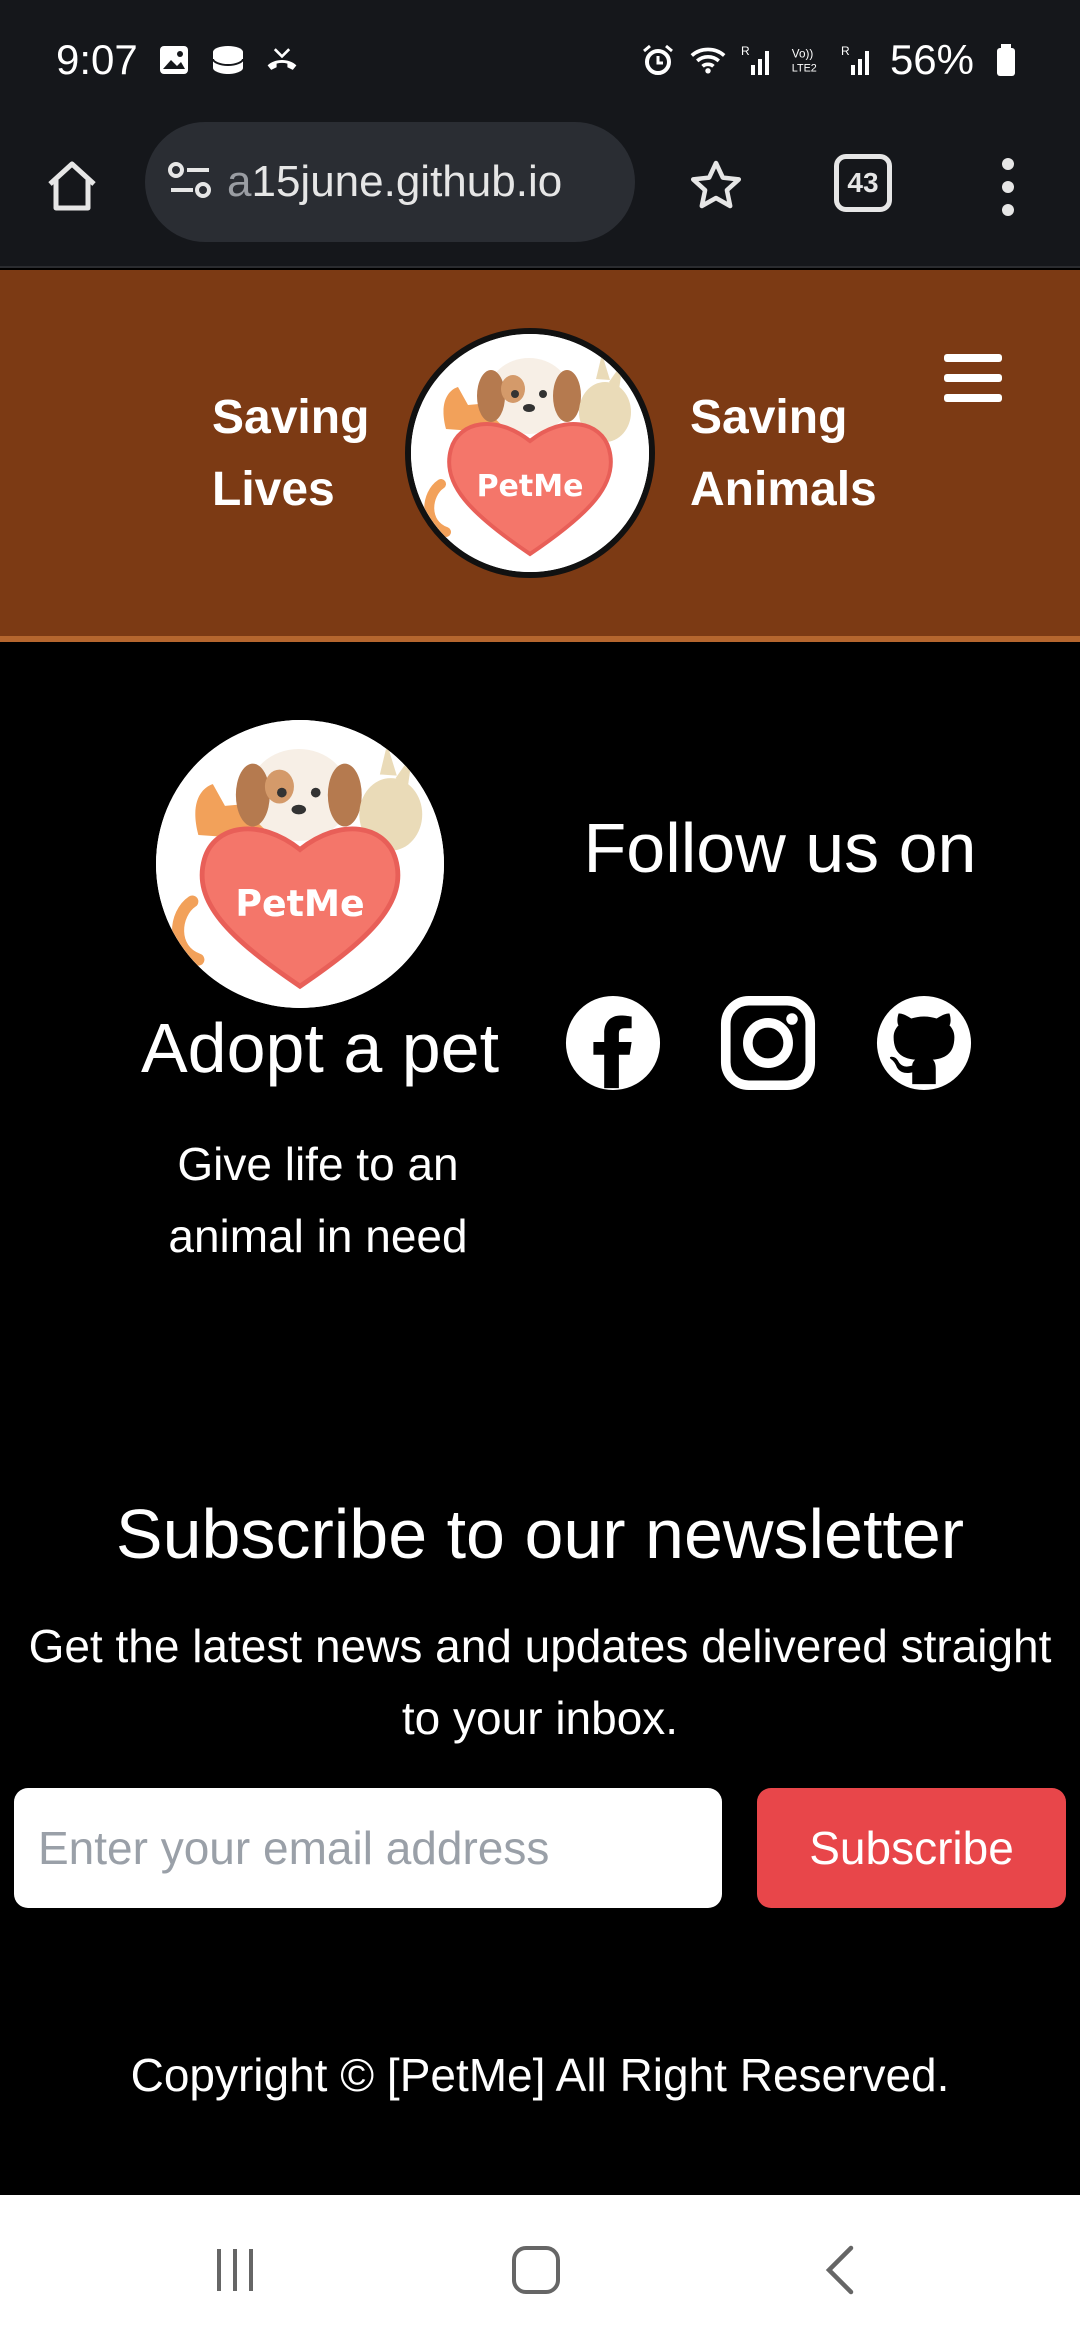 This screenshot has width=1080, height=2340. Describe the element at coordinates (803, 53) in the screenshot. I see `svg-text: Vo))` at that location.